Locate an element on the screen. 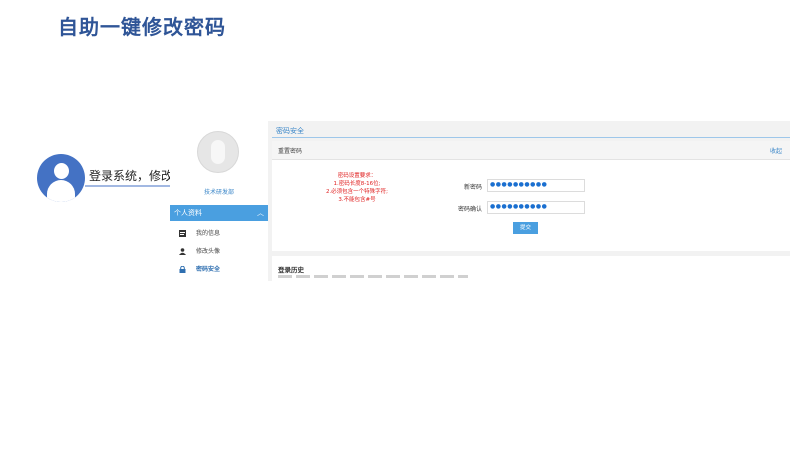 The width and height of the screenshot is (800, 450). collapse-link: 收起 is located at coordinates (776, 150).